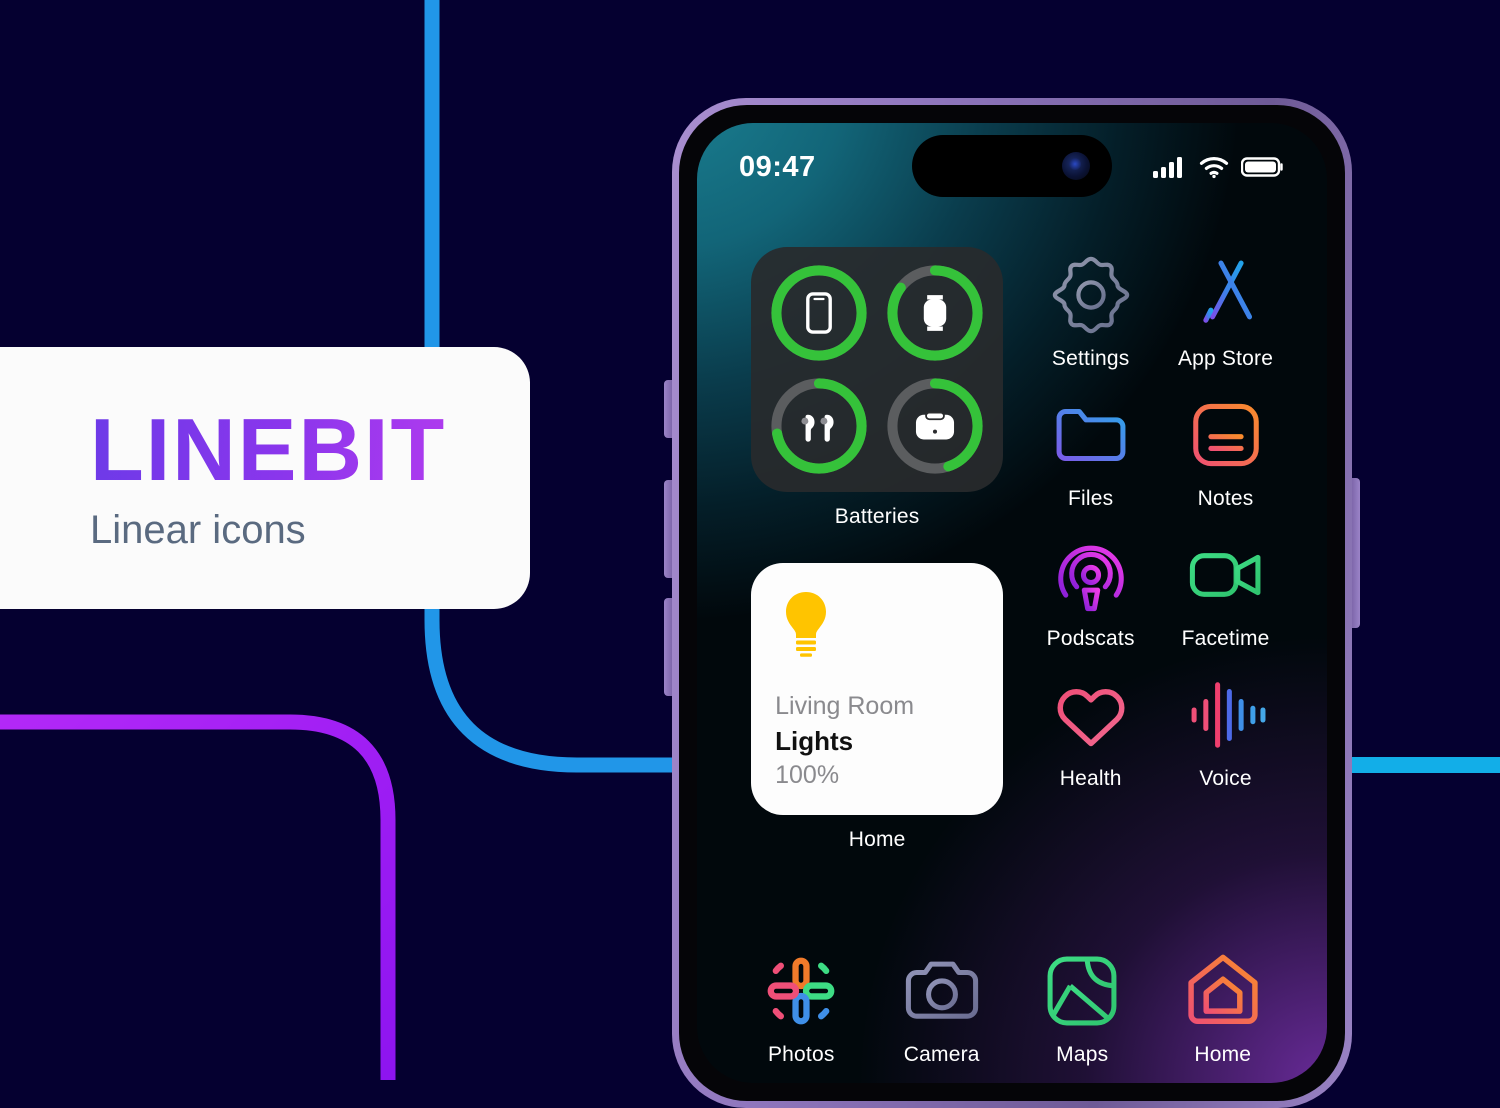 This screenshot has width=1500, height=1108. What do you see at coordinates (1090, 358) in the screenshot?
I see `app-label-settings: Settings` at bounding box center [1090, 358].